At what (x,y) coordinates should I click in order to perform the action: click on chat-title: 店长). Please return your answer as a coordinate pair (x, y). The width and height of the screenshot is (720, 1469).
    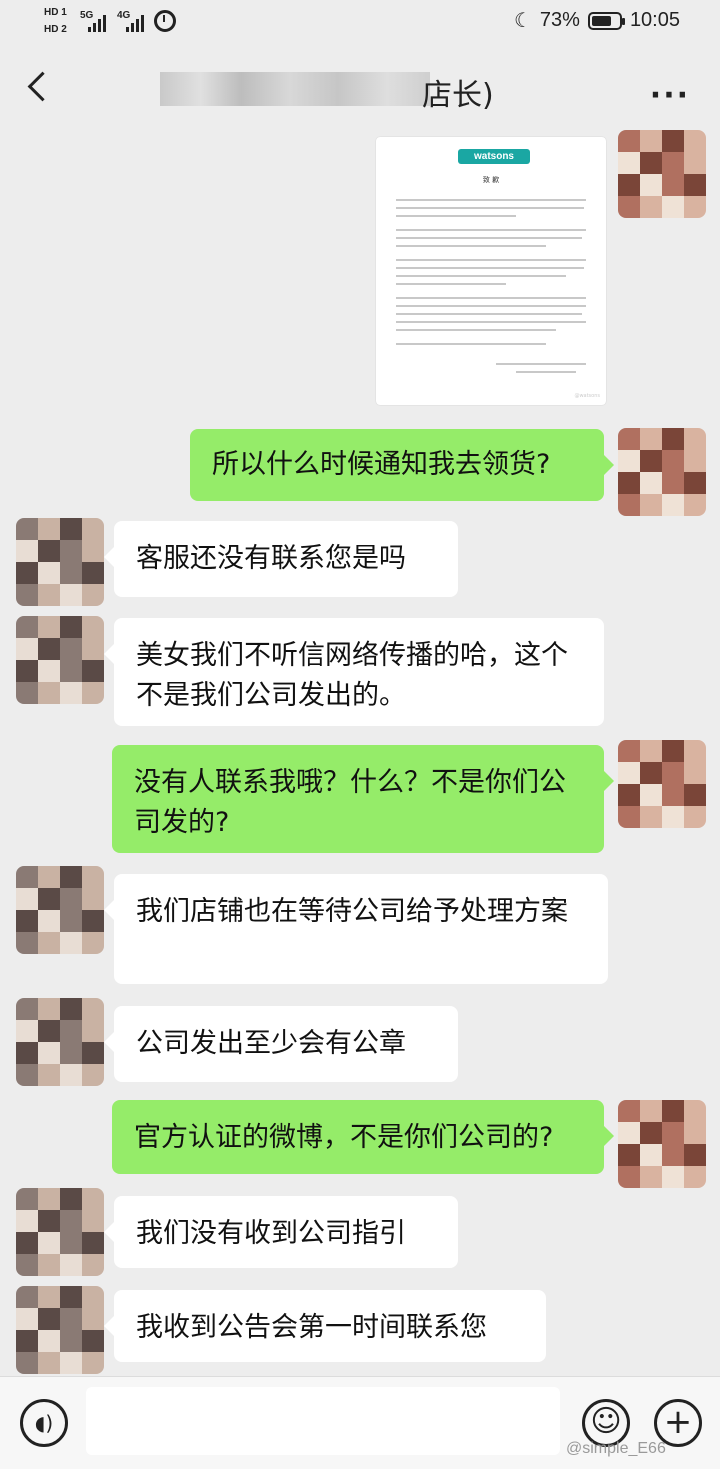
    Looking at the image, I should click on (370, 90).